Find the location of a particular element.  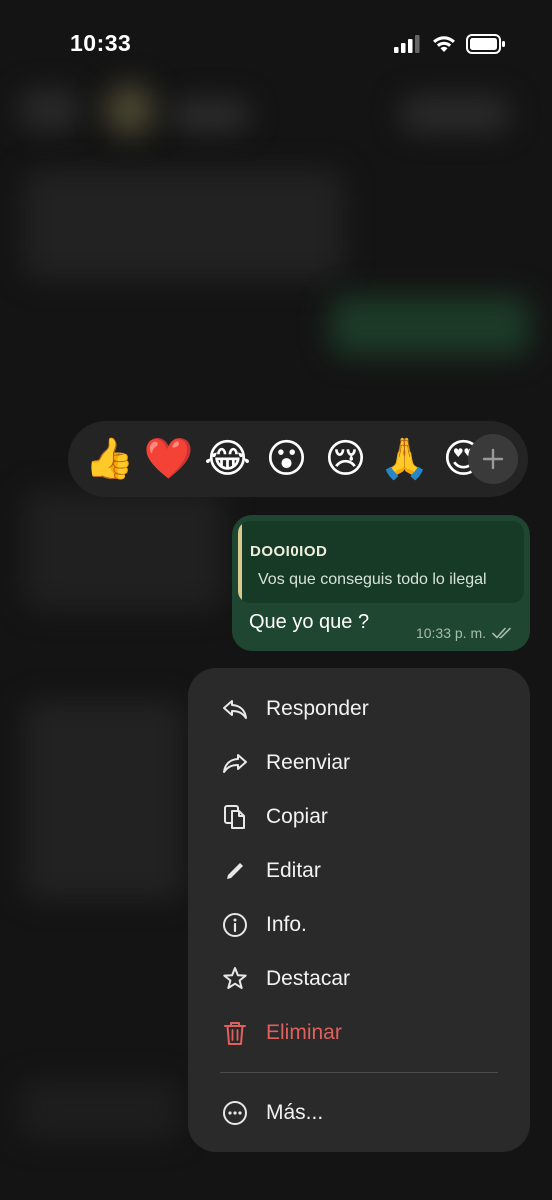

reaction-thumbs-up: 👍 is located at coordinates (109, 459).